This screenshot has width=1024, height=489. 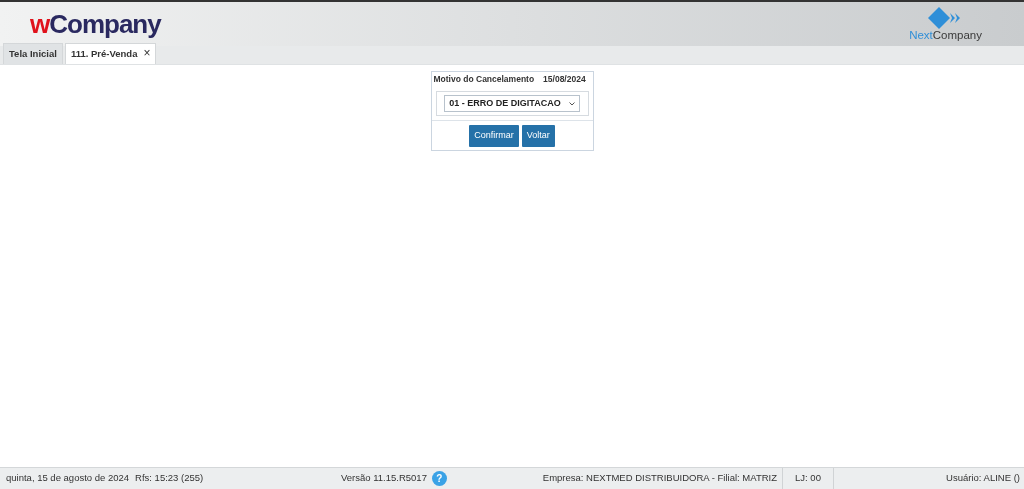 I want to click on dialog-button: Confirmar, so click(x=494, y=136).